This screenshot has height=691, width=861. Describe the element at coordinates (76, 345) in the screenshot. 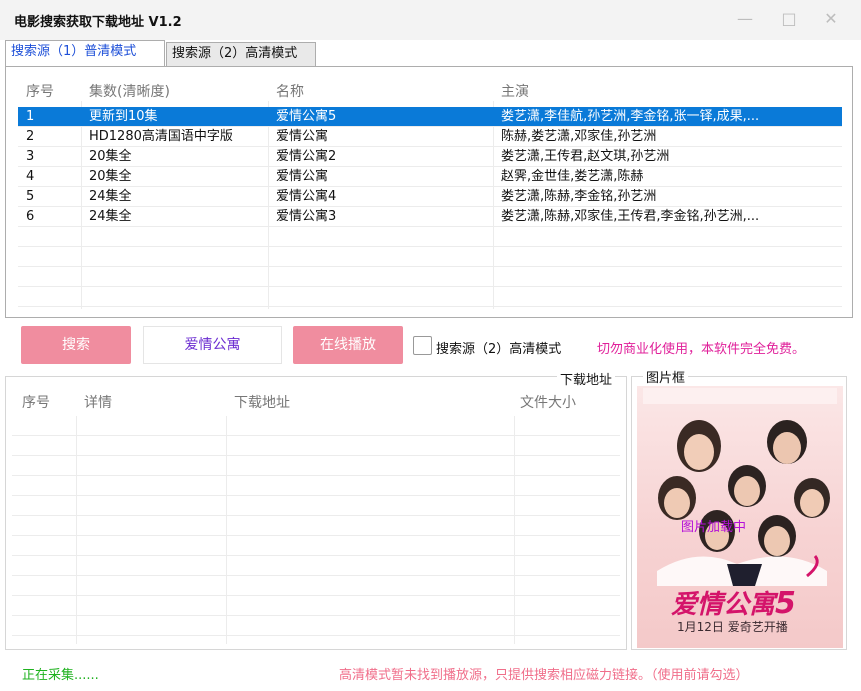

I see `search-button: 搜索` at that location.